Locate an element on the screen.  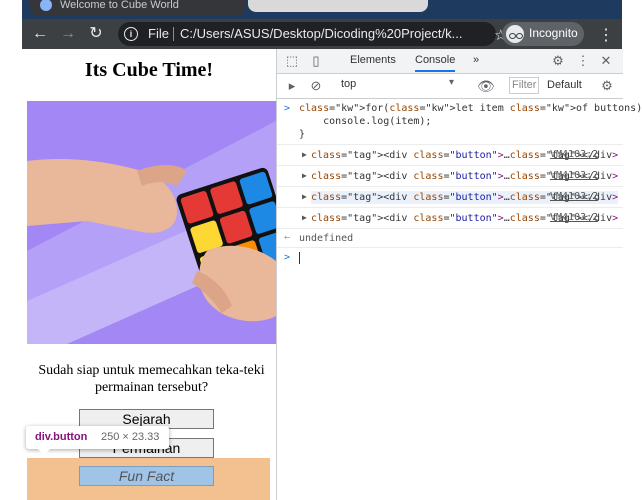
window-frame-right is located at coordinates (631, 250).